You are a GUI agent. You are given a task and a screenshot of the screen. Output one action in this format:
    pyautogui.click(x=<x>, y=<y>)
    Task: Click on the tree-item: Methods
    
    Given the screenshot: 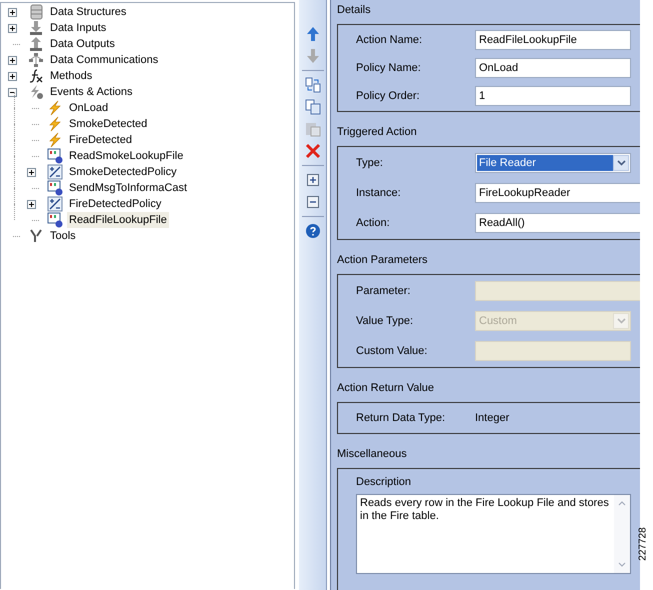 What is the action you would take?
    pyautogui.click(x=71, y=76)
    